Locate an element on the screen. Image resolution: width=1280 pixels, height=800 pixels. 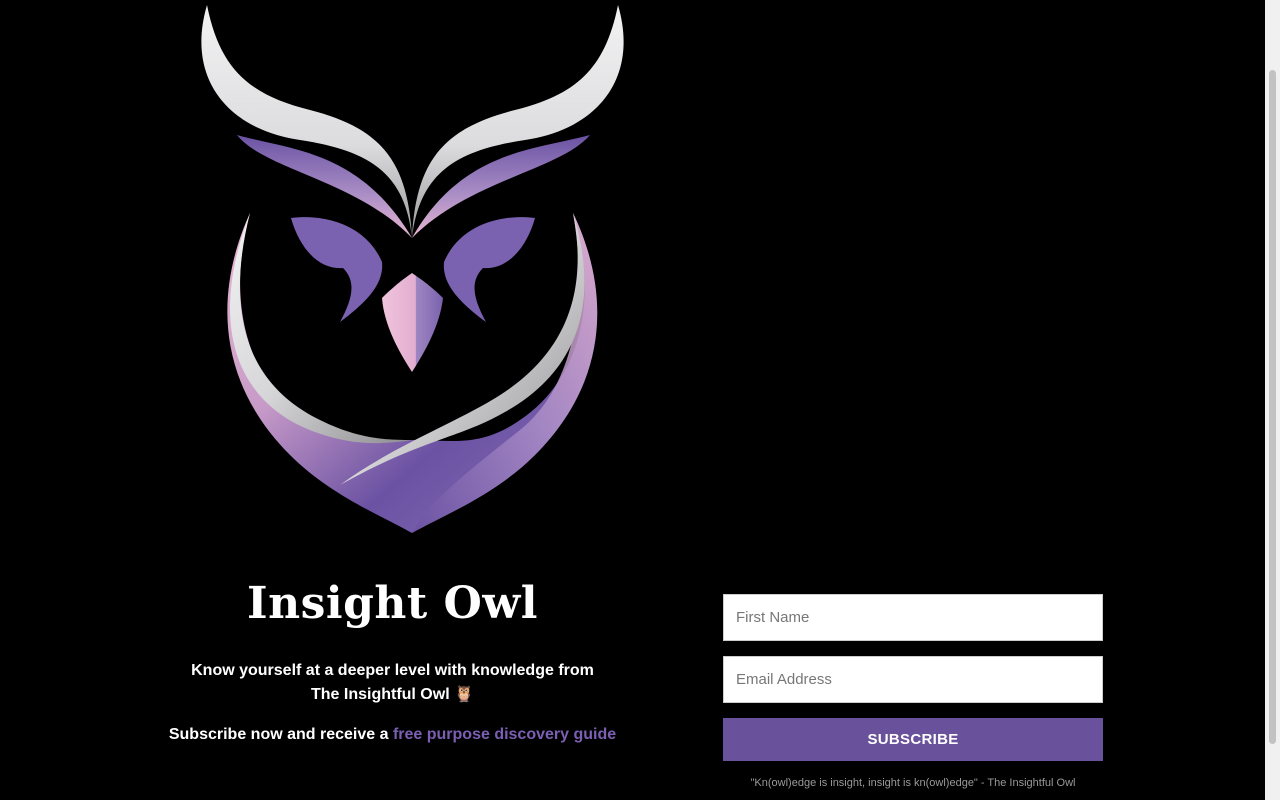
scrollbar-thumb is located at coordinates (1272, 407).